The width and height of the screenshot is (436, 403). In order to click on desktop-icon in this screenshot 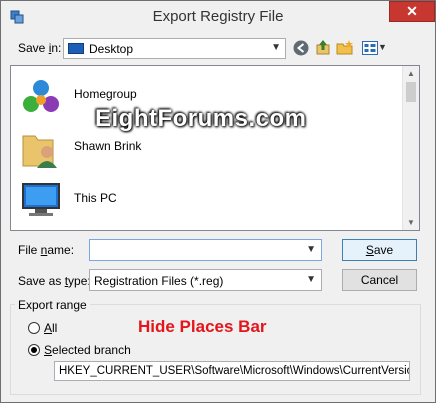, I will do `click(76, 48)`.